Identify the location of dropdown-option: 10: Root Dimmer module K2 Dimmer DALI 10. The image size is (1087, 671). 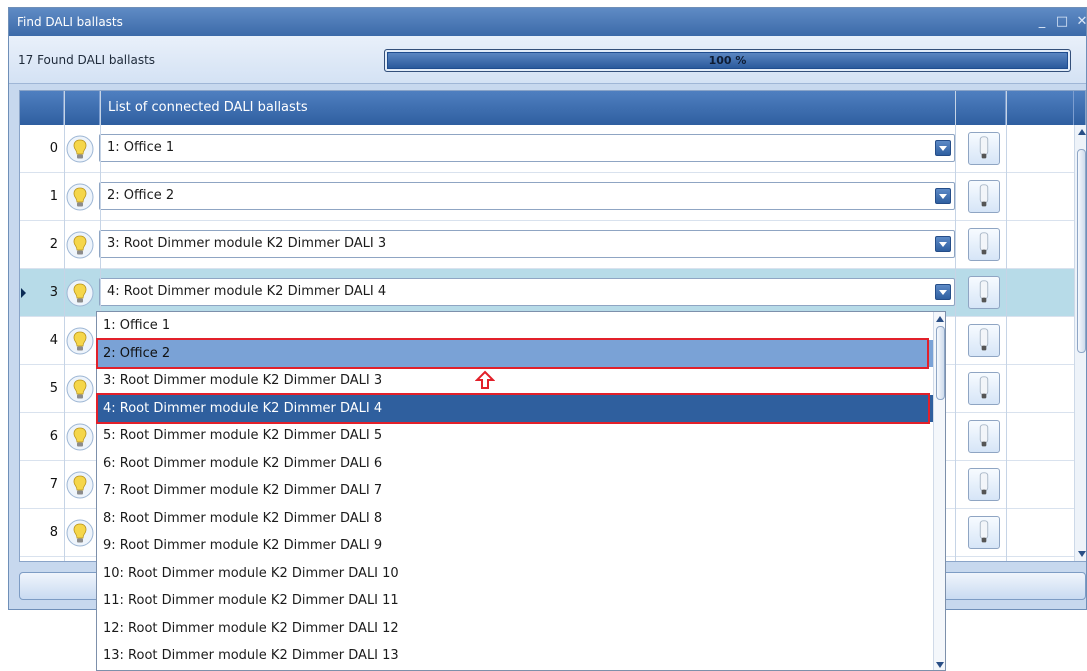
(515, 573).